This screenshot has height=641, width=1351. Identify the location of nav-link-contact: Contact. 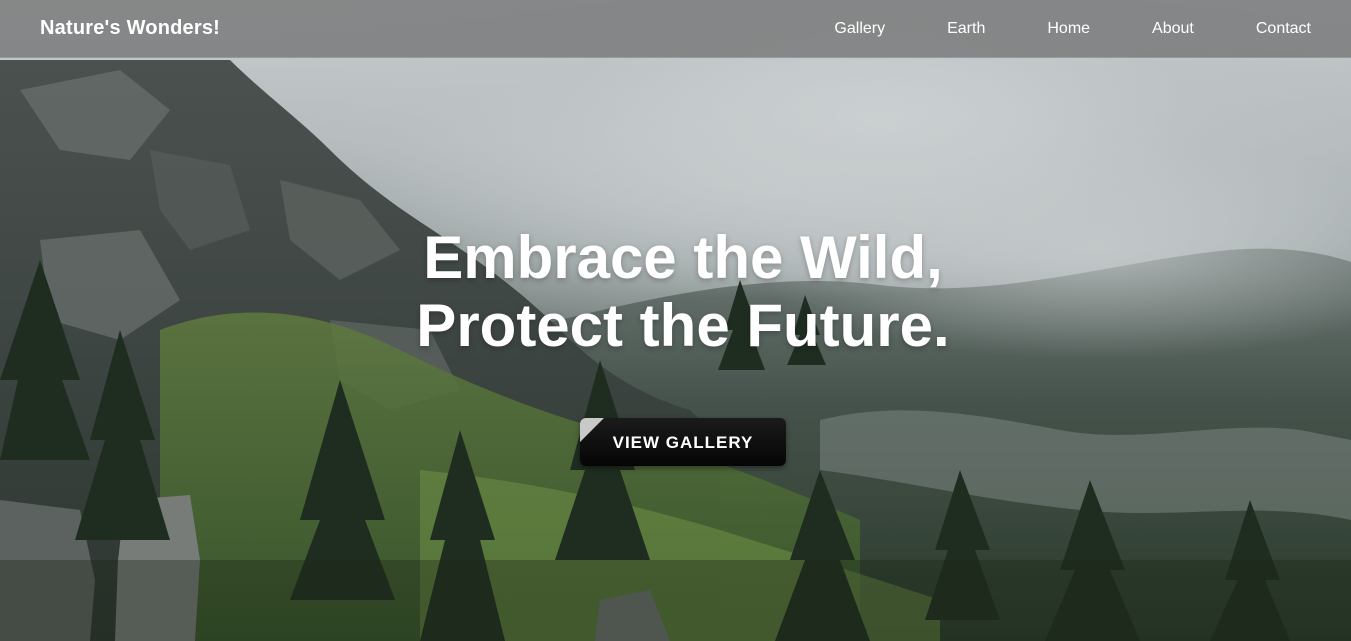
(1283, 29).